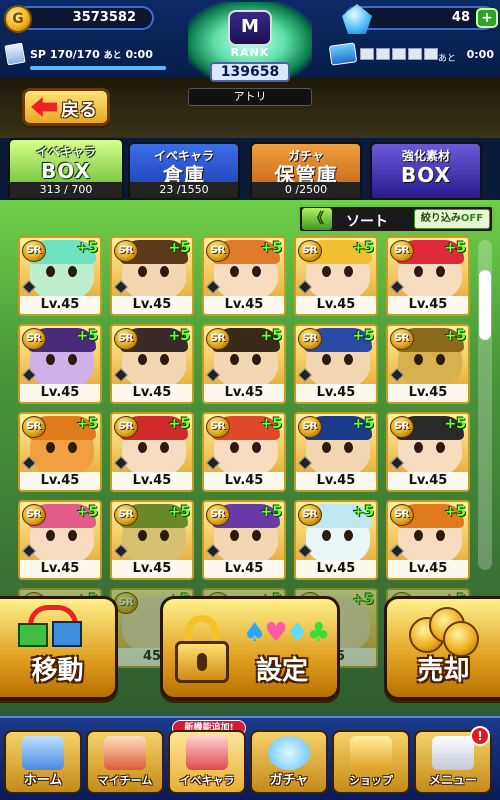  Describe the element at coordinates (281, 671) in the screenshot. I see `setting-label: 設定` at that location.